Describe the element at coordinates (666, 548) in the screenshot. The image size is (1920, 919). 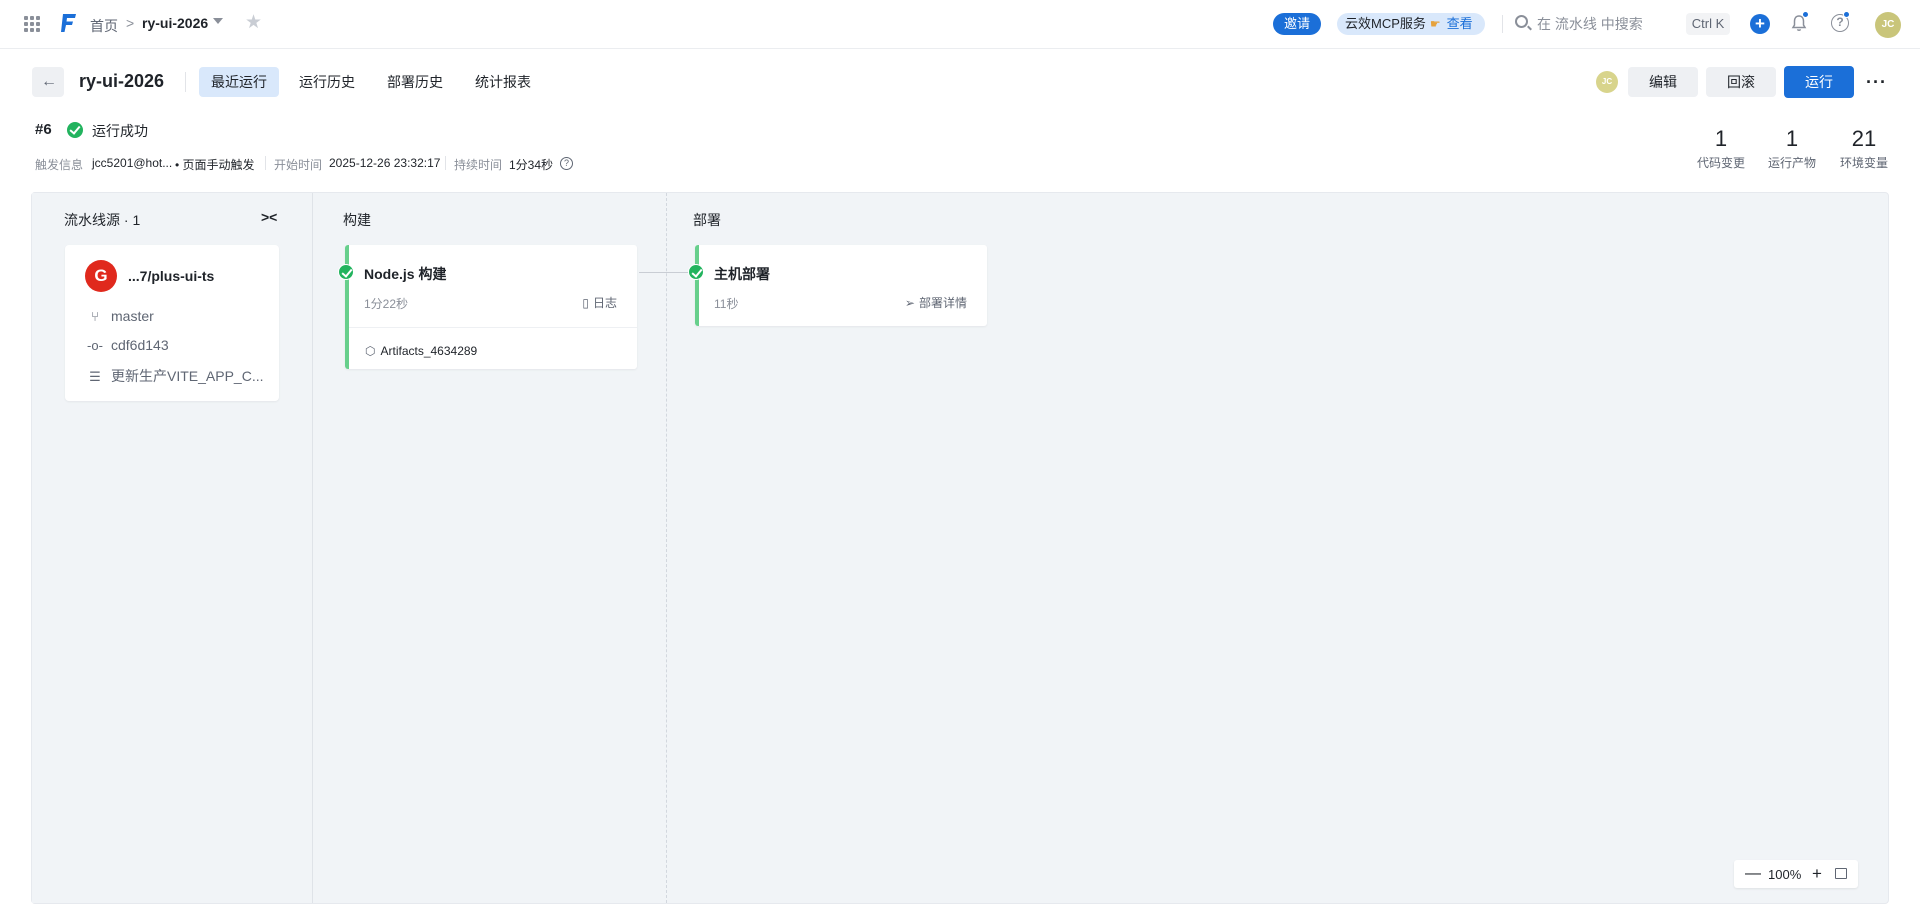
I see `stage-divider` at that location.